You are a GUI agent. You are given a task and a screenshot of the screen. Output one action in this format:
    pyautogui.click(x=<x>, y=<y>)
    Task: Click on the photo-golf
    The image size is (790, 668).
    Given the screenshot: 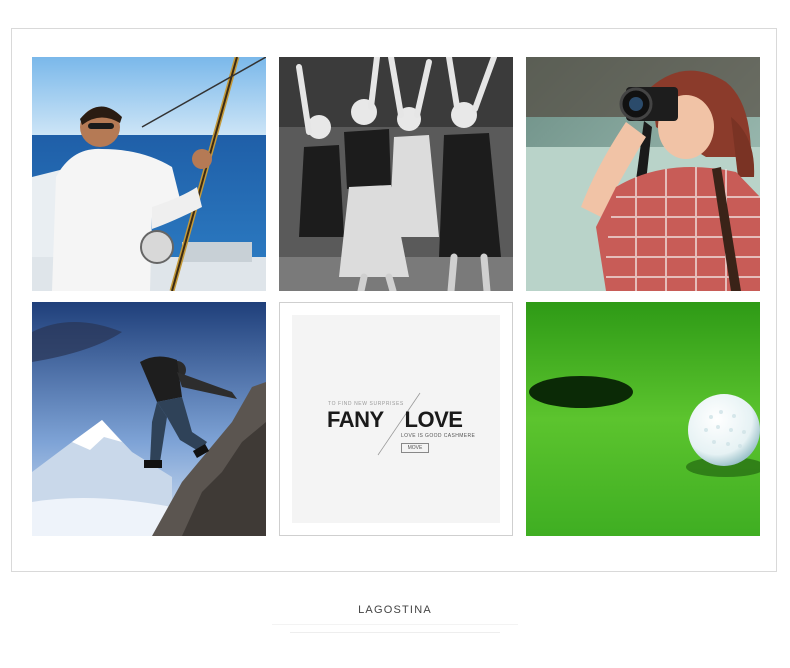 What is the action you would take?
    pyautogui.click(x=643, y=419)
    